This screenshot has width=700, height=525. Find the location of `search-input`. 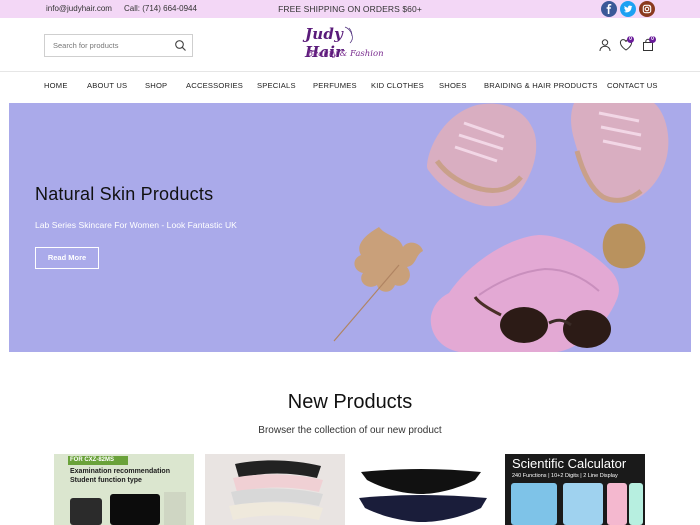

search-input is located at coordinates (107, 45).